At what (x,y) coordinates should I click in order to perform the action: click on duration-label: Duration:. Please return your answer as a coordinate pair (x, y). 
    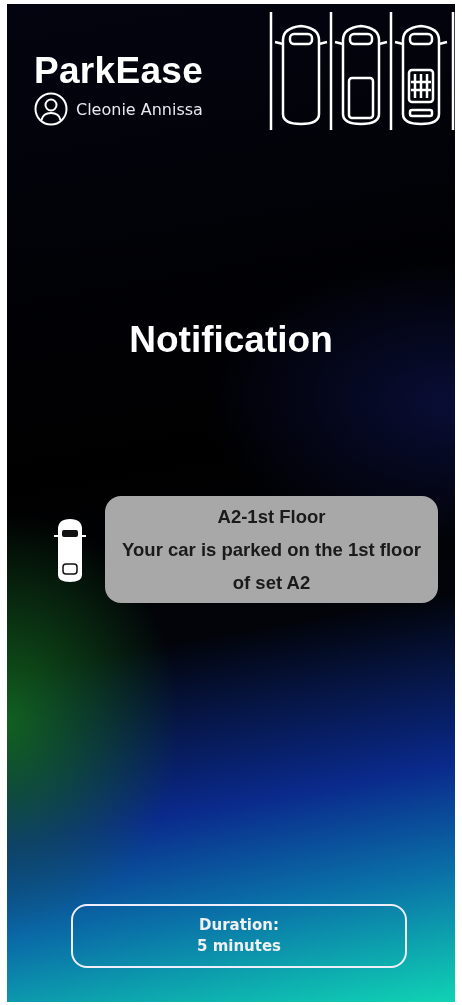
    Looking at the image, I should click on (239, 925).